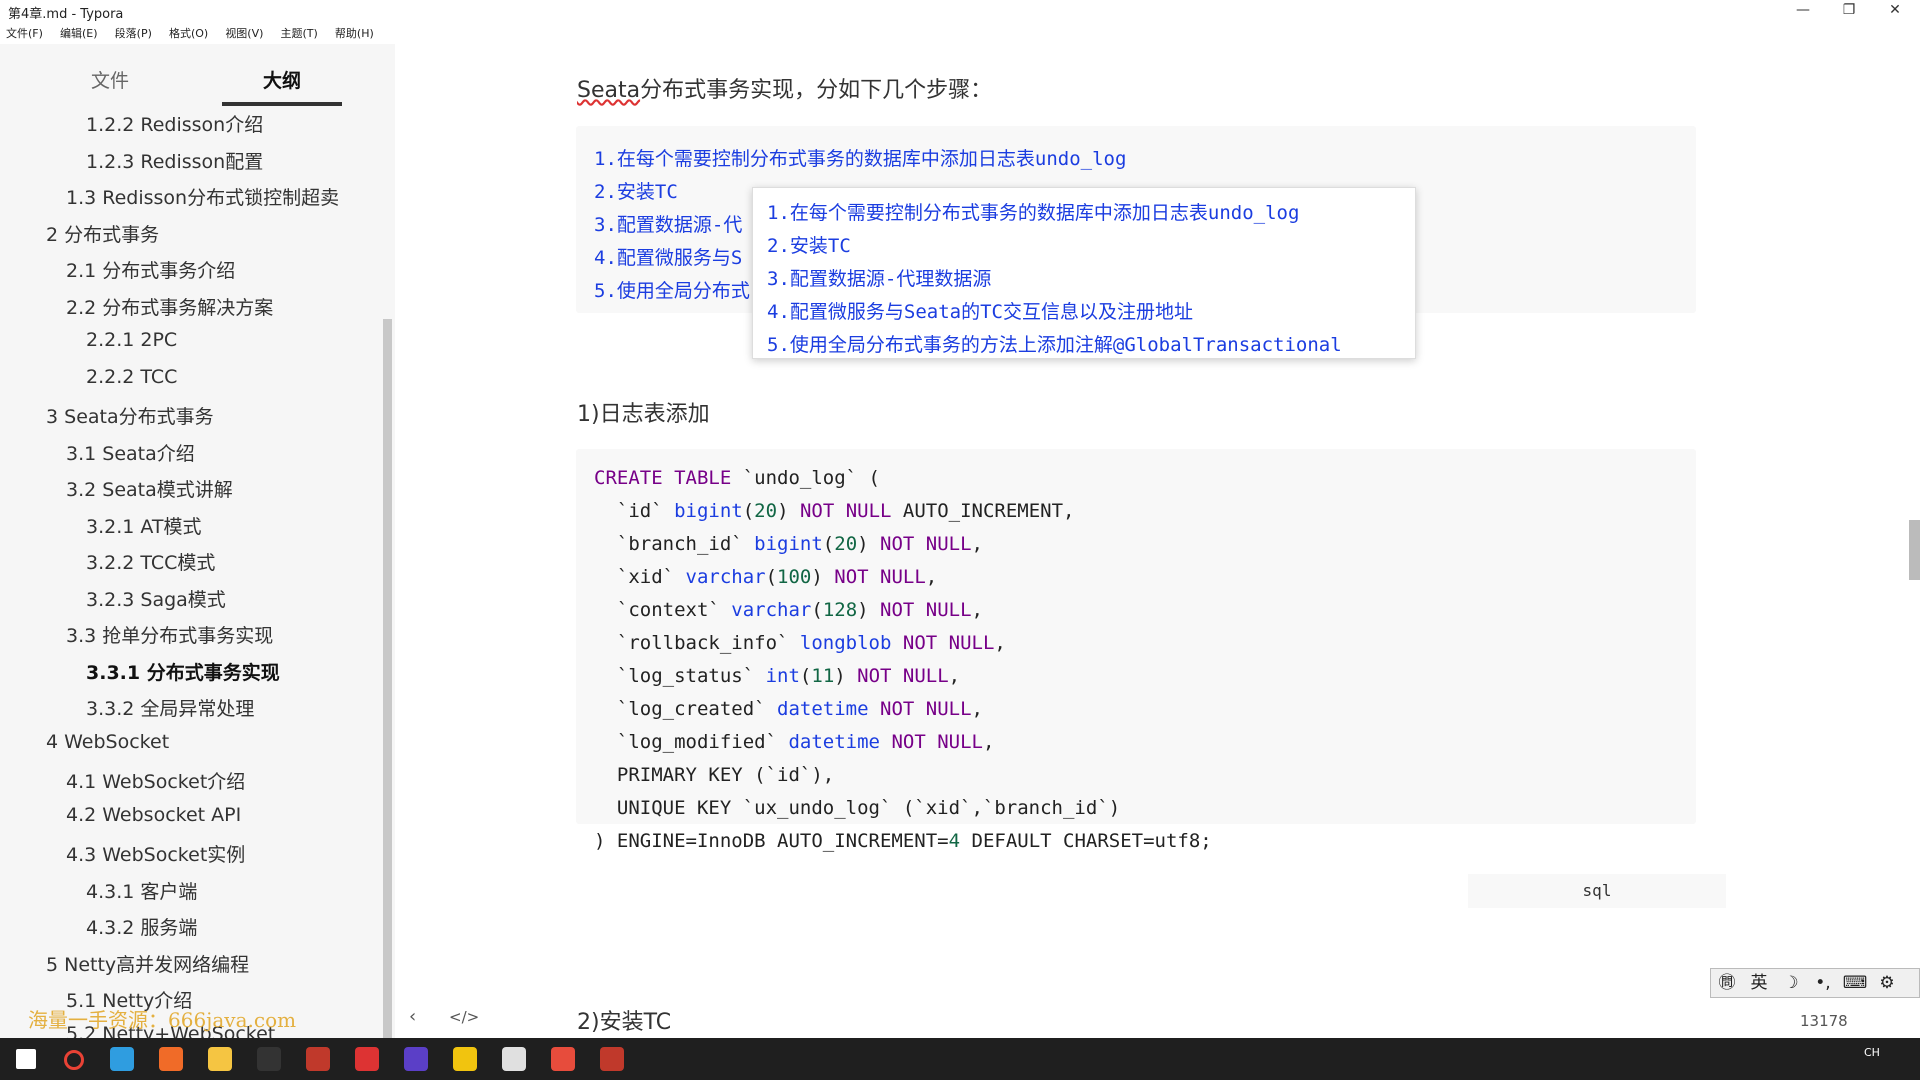  What do you see at coordinates (149, 488) in the screenshot?
I see `outline-item: 3.2 Seata模式讲解` at bounding box center [149, 488].